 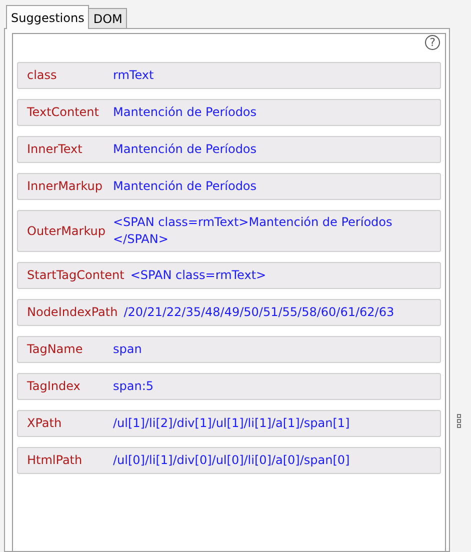 I want to click on property-value: <SPAN class=rmText>Mantención de Períodos</SPAN>, so click(x=253, y=231).